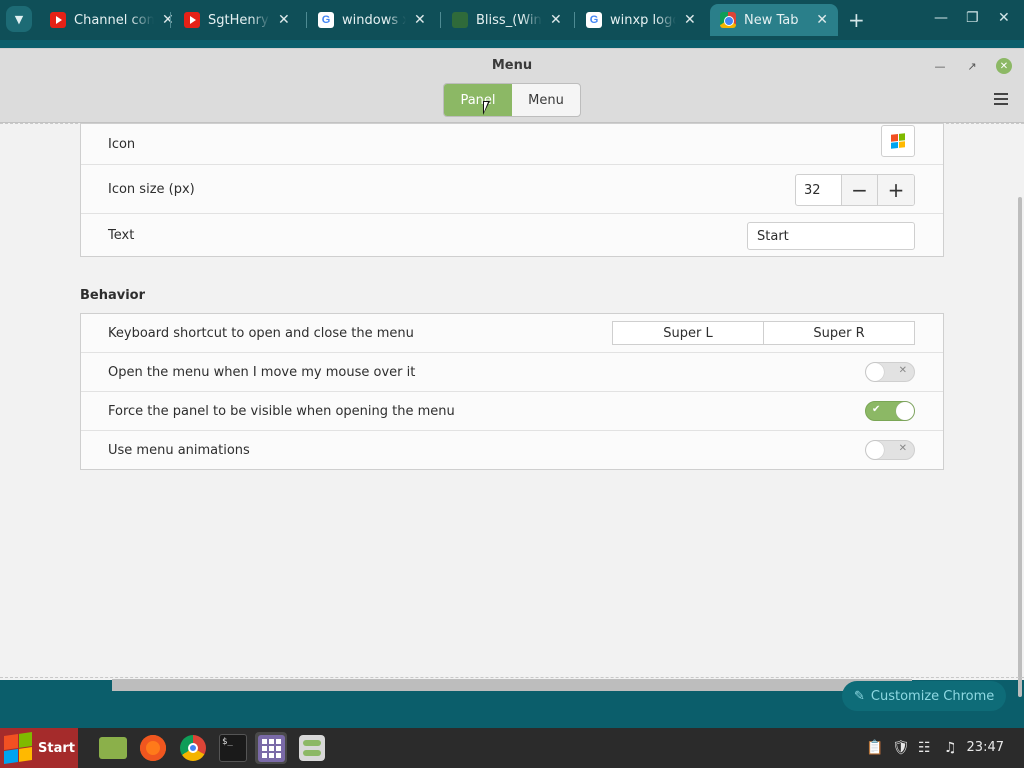 This screenshot has width=1024, height=768. I want to click on network-icon: ☷, so click(924, 748).